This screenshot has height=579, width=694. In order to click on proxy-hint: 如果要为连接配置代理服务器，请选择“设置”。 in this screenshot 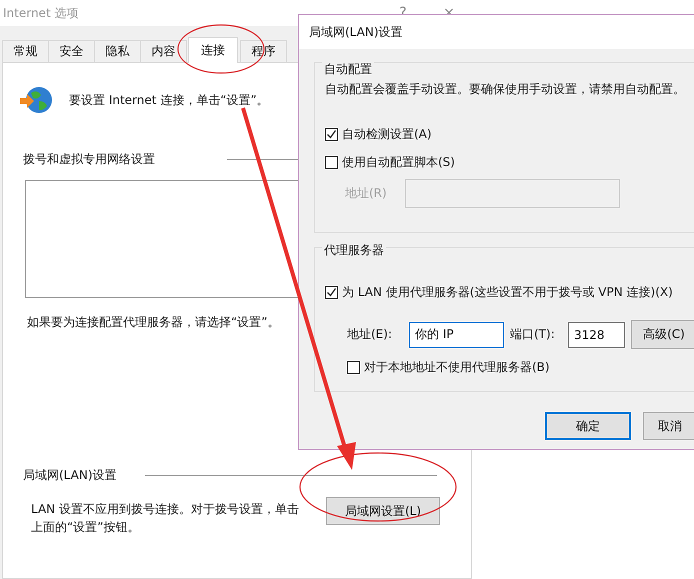, I will do `click(153, 322)`.